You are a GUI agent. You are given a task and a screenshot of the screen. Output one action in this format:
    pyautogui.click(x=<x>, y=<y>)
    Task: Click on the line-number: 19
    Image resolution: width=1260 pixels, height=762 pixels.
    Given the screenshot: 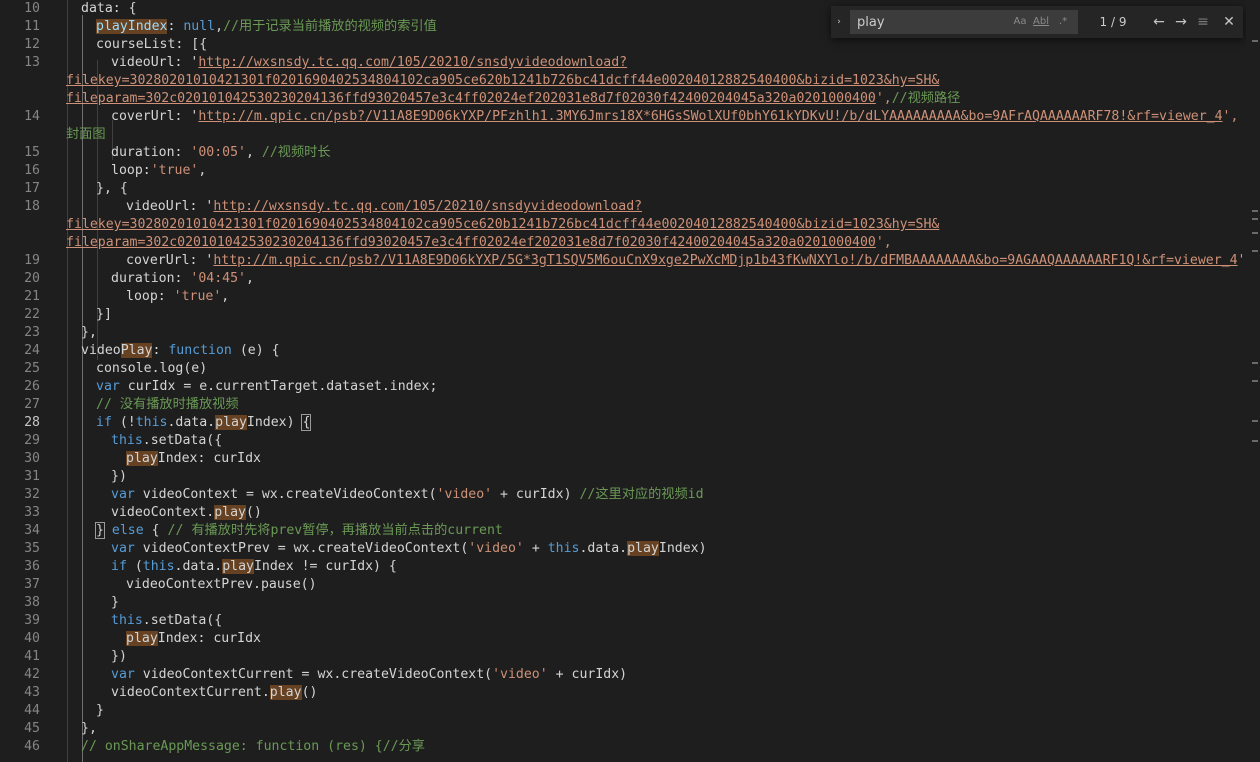 What is the action you would take?
    pyautogui.click(x=32, y=260)
    